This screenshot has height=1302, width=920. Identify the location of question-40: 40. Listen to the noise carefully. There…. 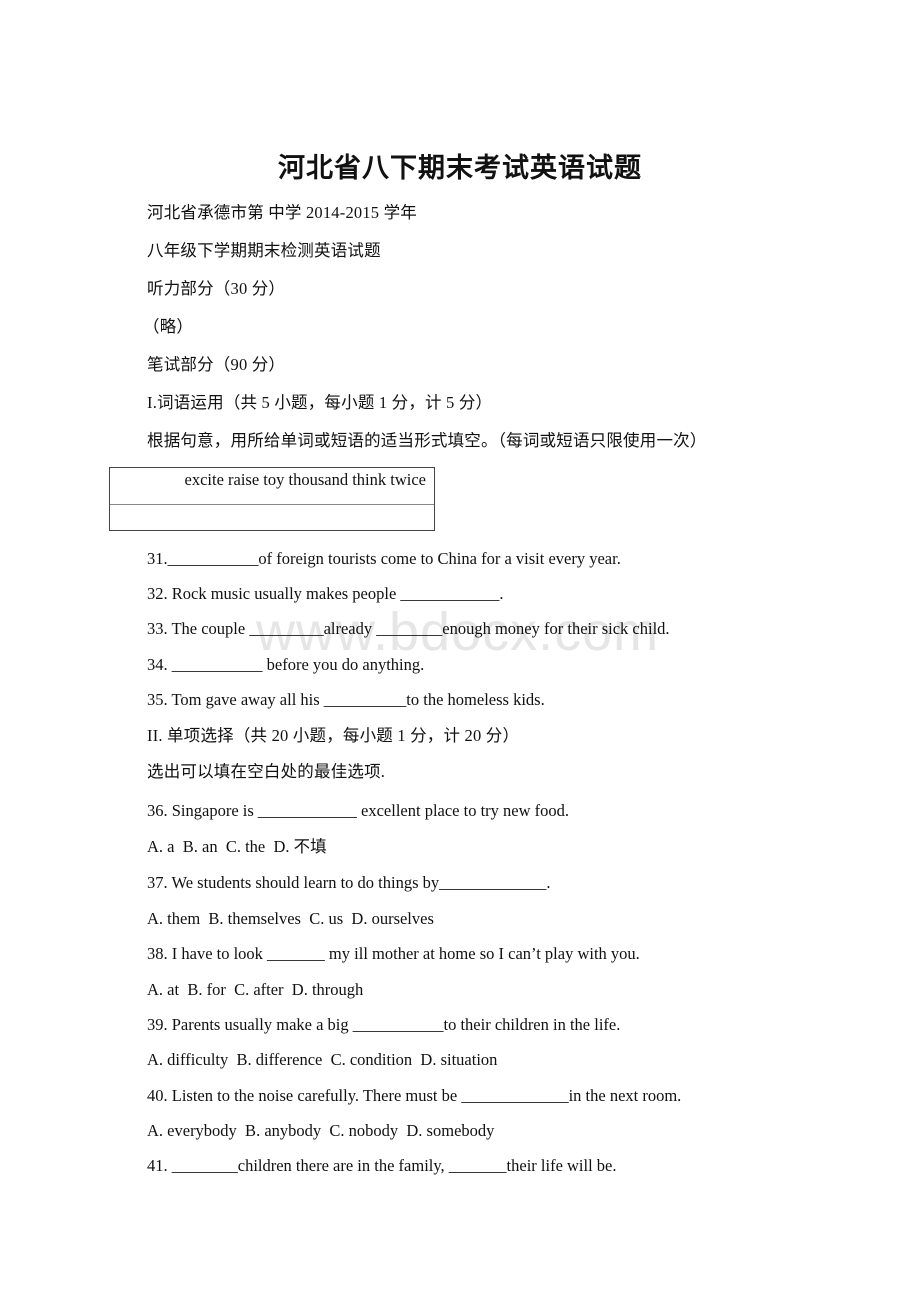
(414, 1095).